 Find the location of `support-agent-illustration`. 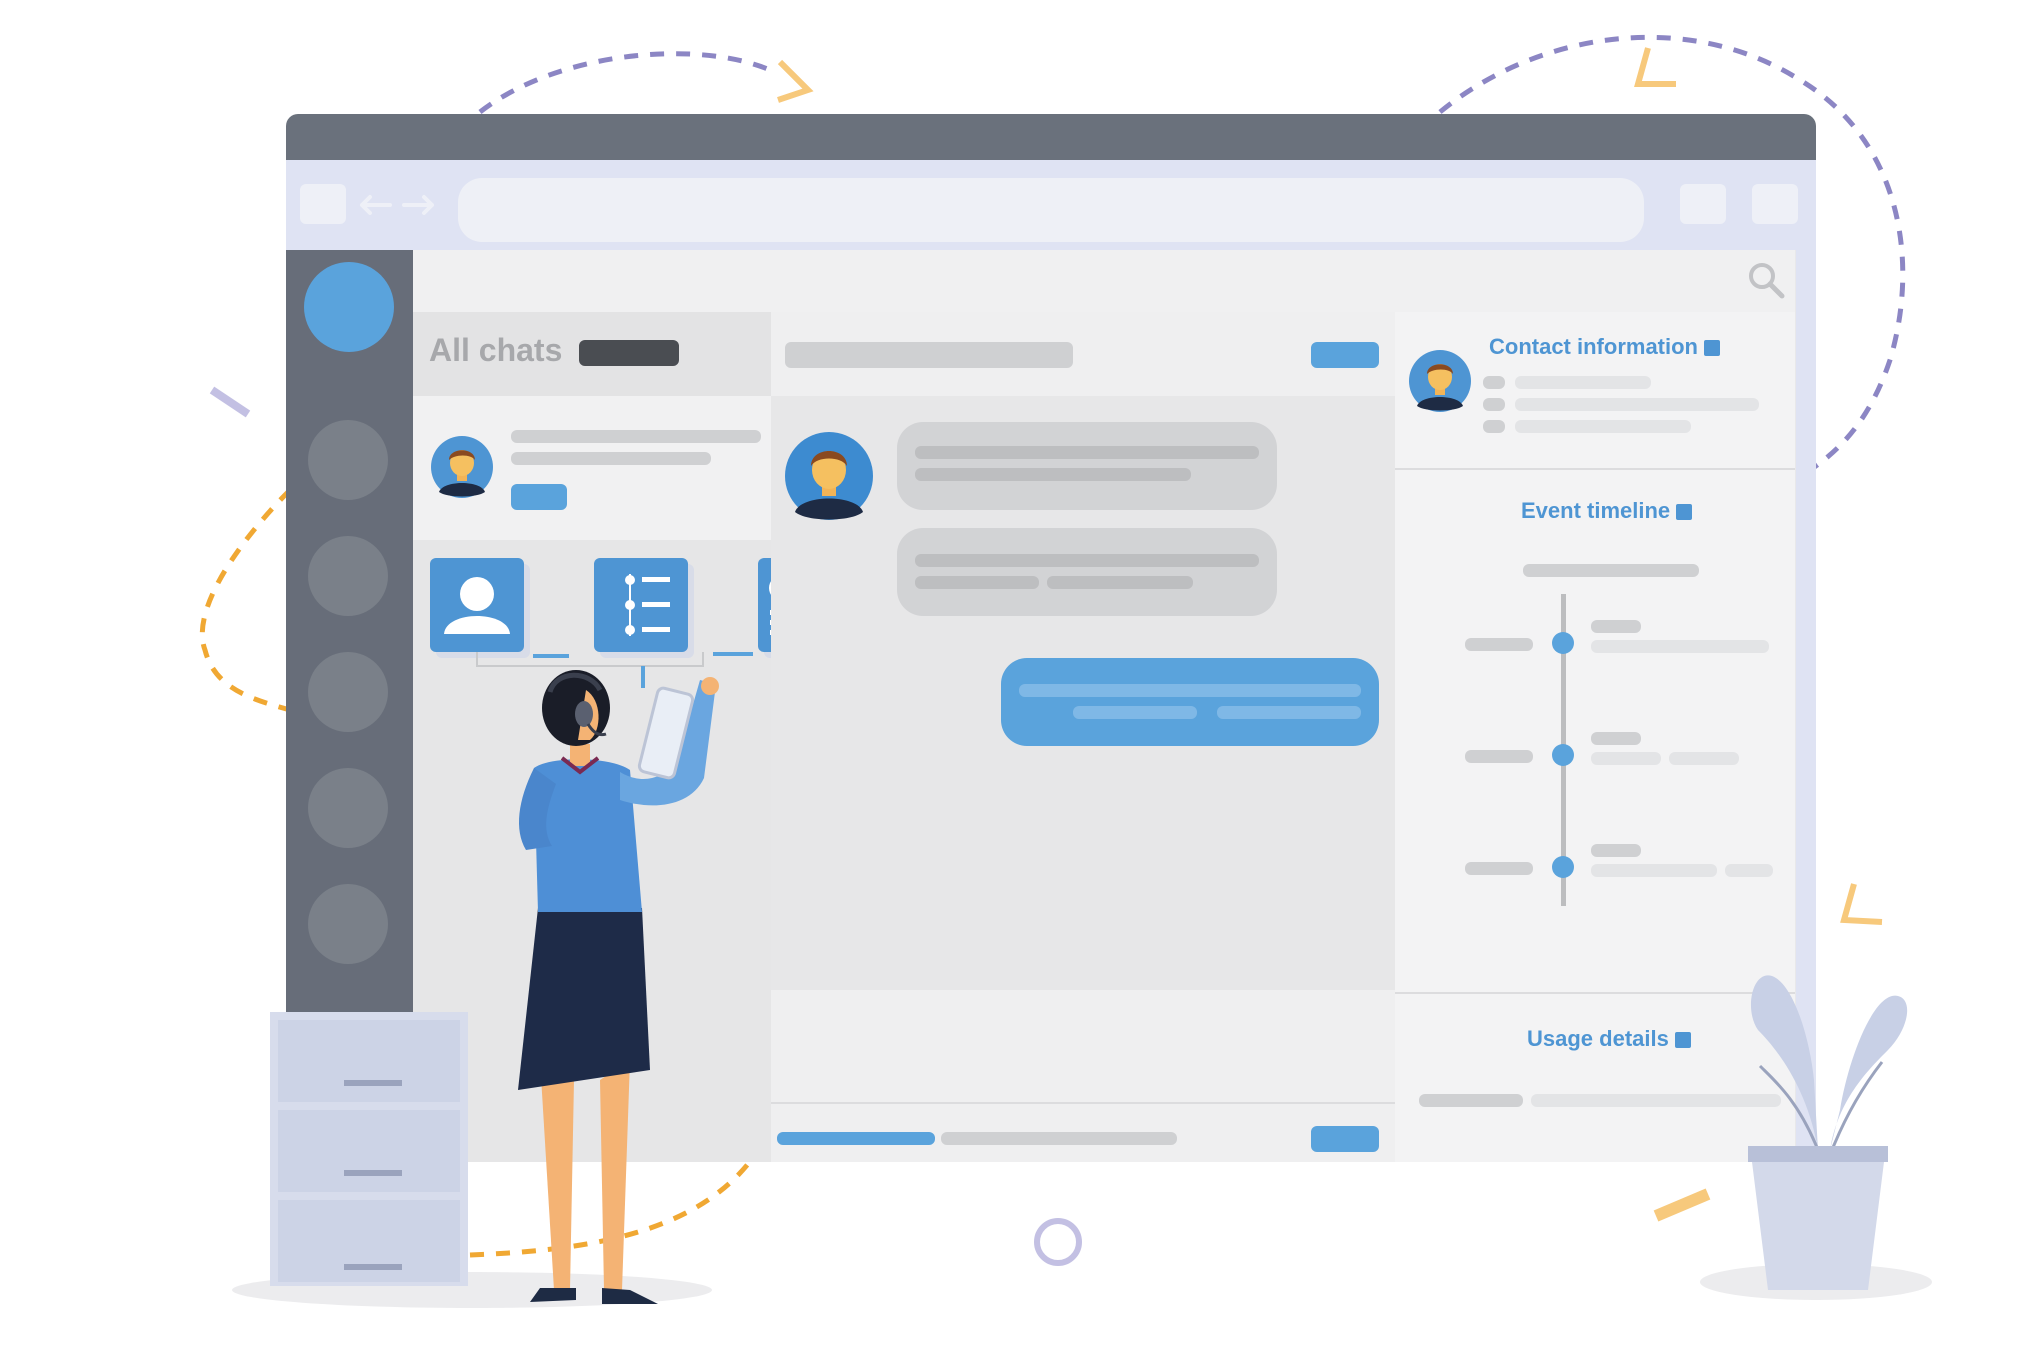

support-agent-illustration is located at coordinates (618, 987).